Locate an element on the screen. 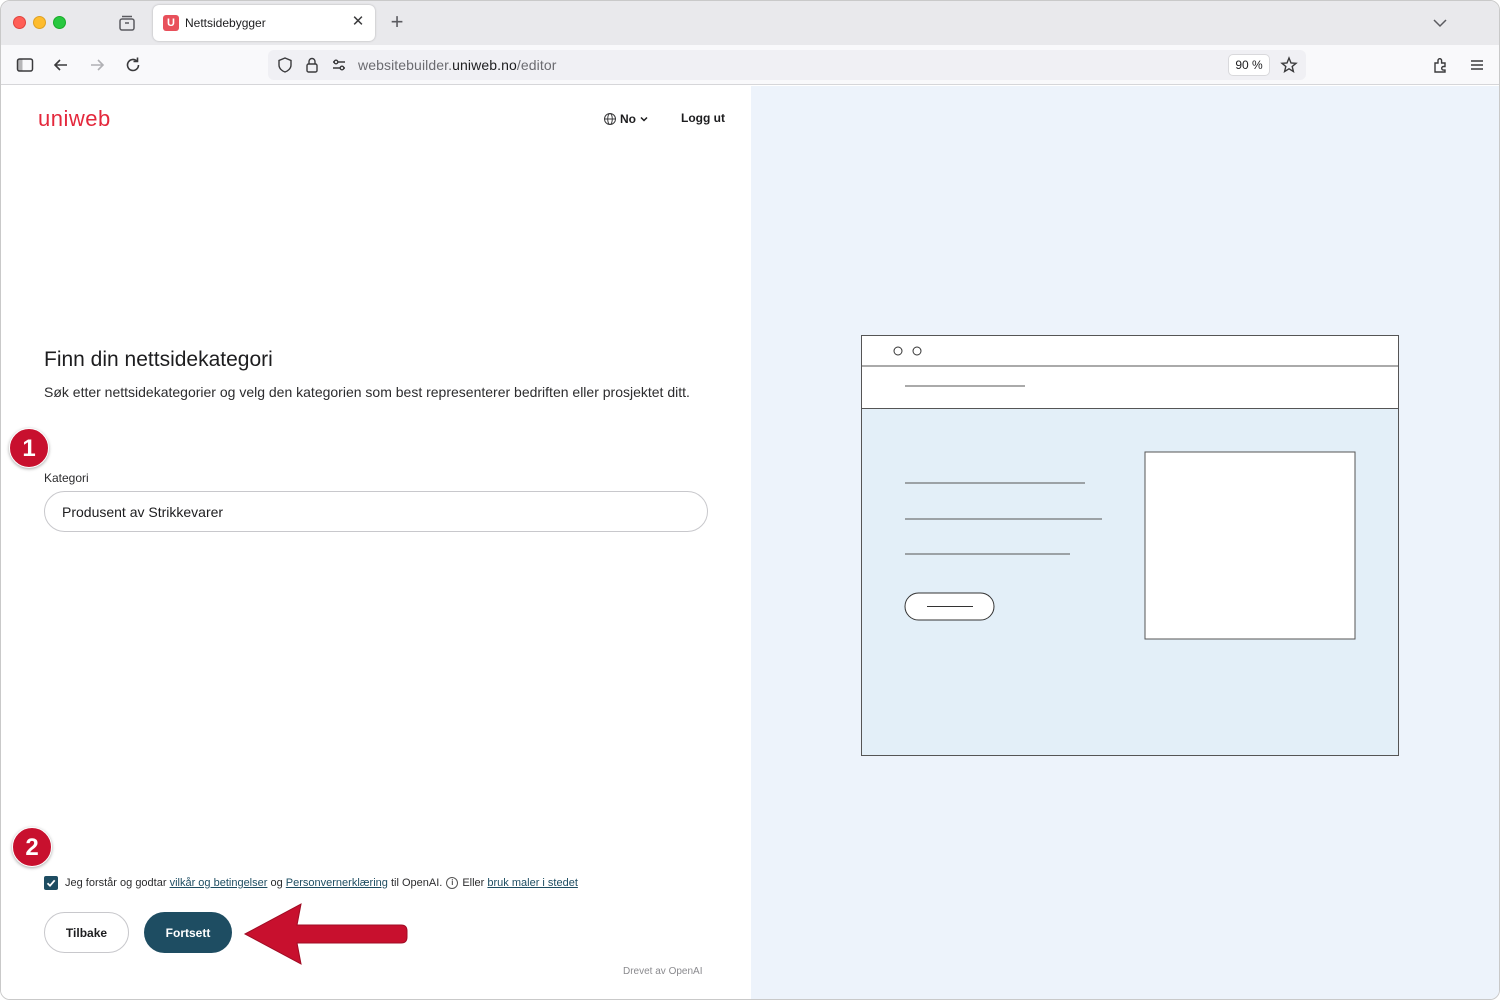  menu-hamburger-icon is located at coordinates (1477, 65).